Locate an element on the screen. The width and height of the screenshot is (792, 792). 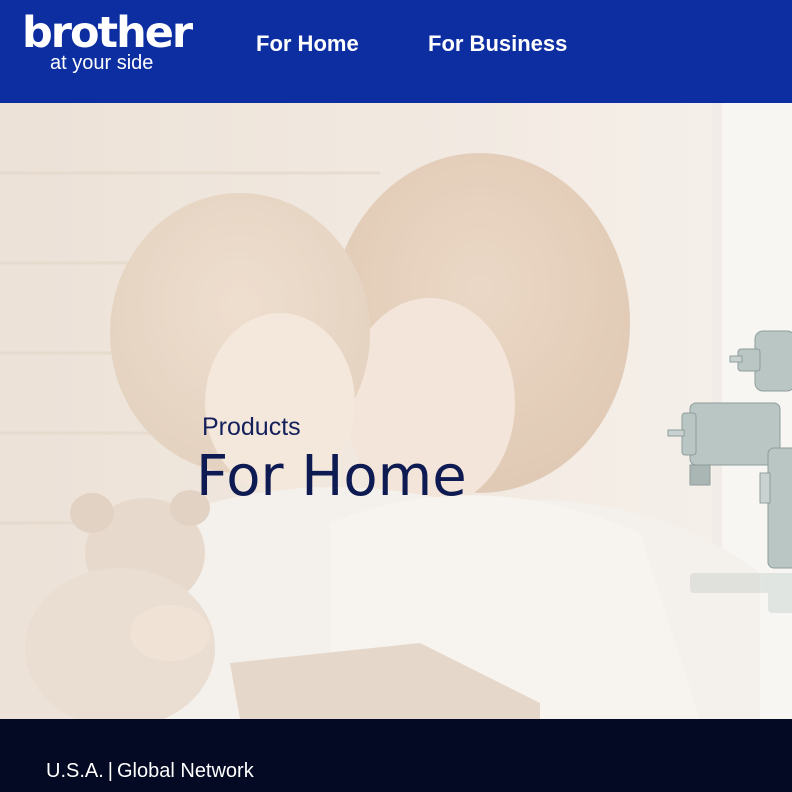
footer-country-link: U.S.A. is located at coordinates (75, 771).